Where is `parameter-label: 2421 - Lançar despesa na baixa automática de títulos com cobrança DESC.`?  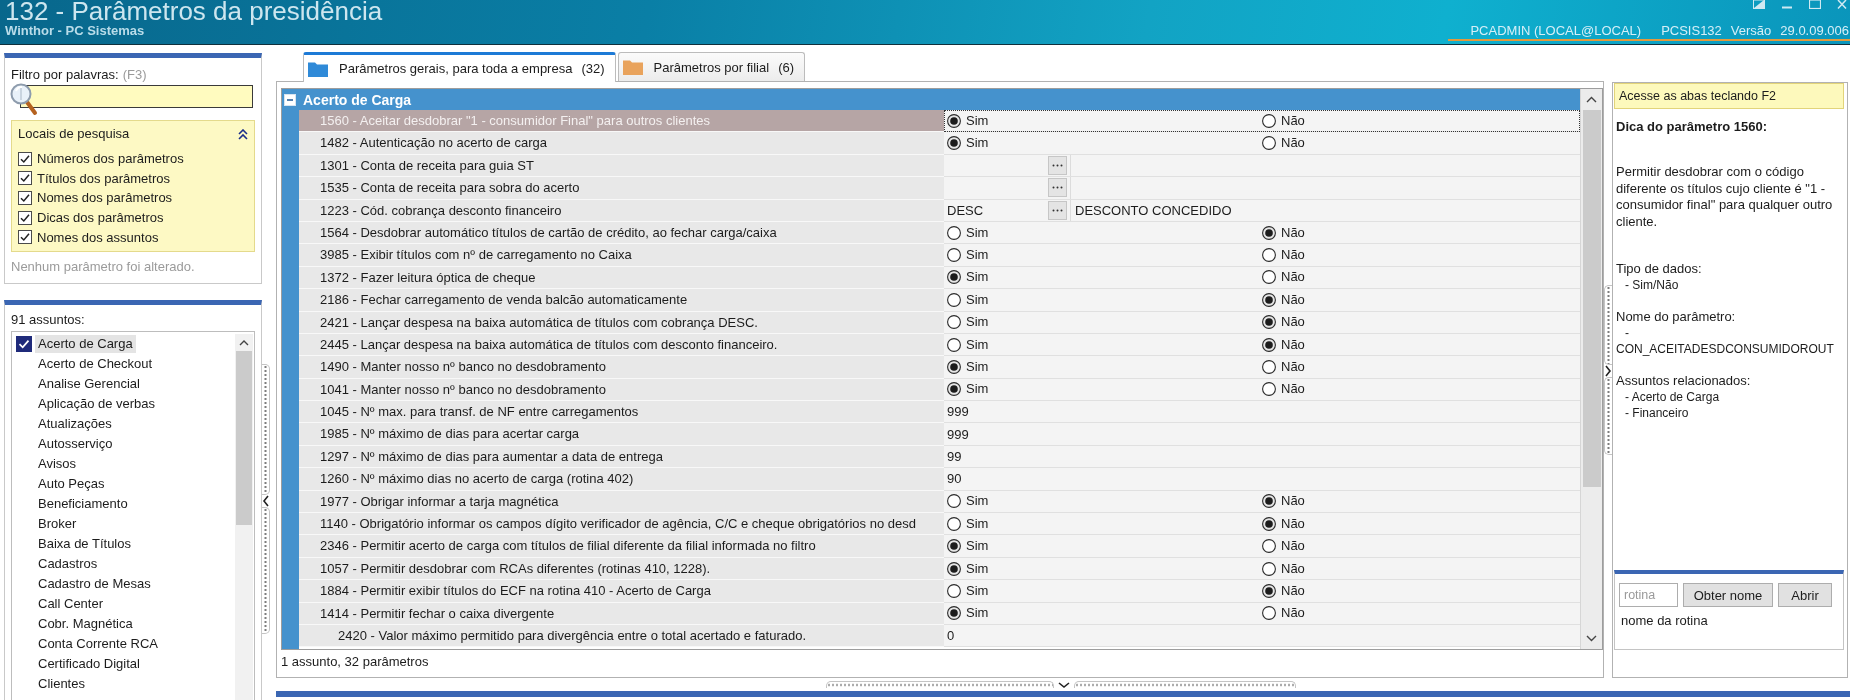 parameter-label: 2421 - Lançar despesa na baixa automática de títulos com cobrança DESC. is located at coordinates (621, 322).